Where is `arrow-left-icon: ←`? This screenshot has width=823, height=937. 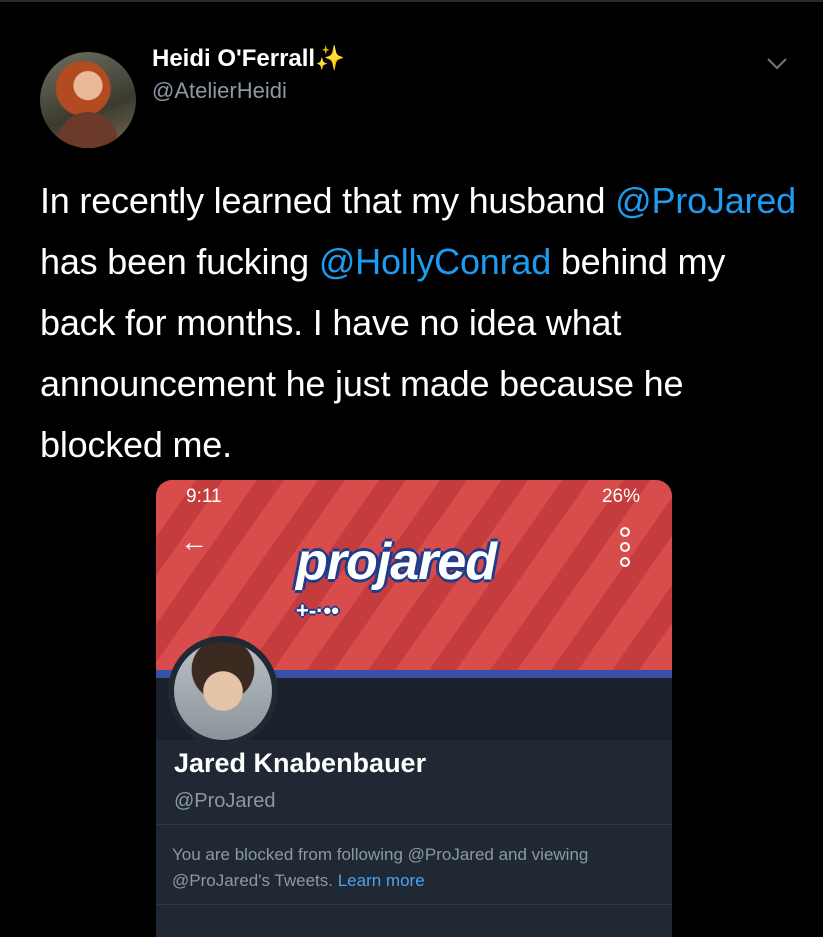
arrow-left-icon: ← is located at coordinates (194, 541).